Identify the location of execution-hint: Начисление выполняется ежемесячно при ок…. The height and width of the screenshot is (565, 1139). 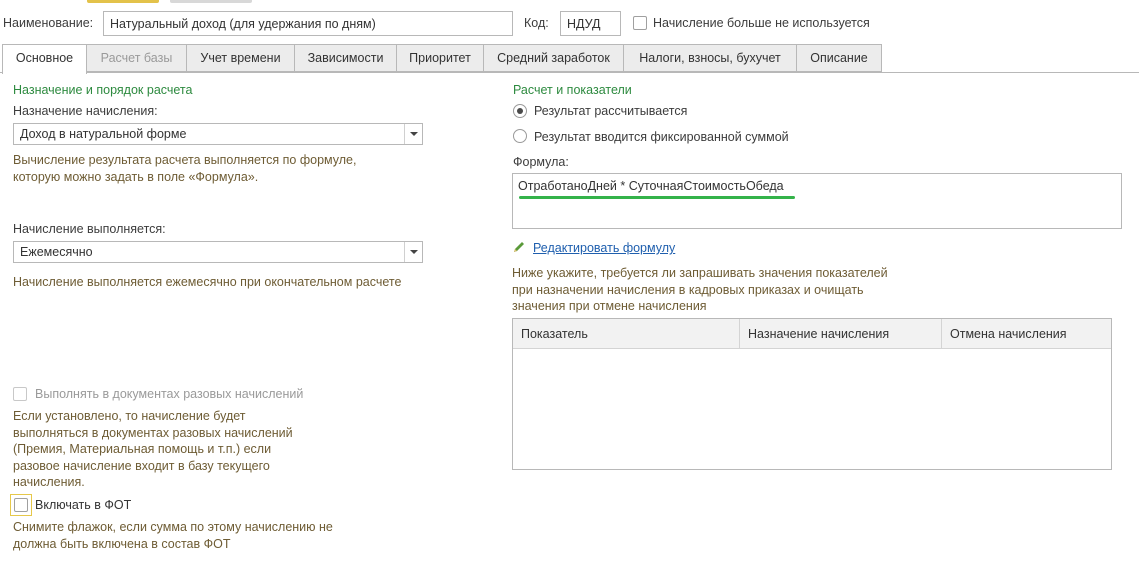
(207, 282).